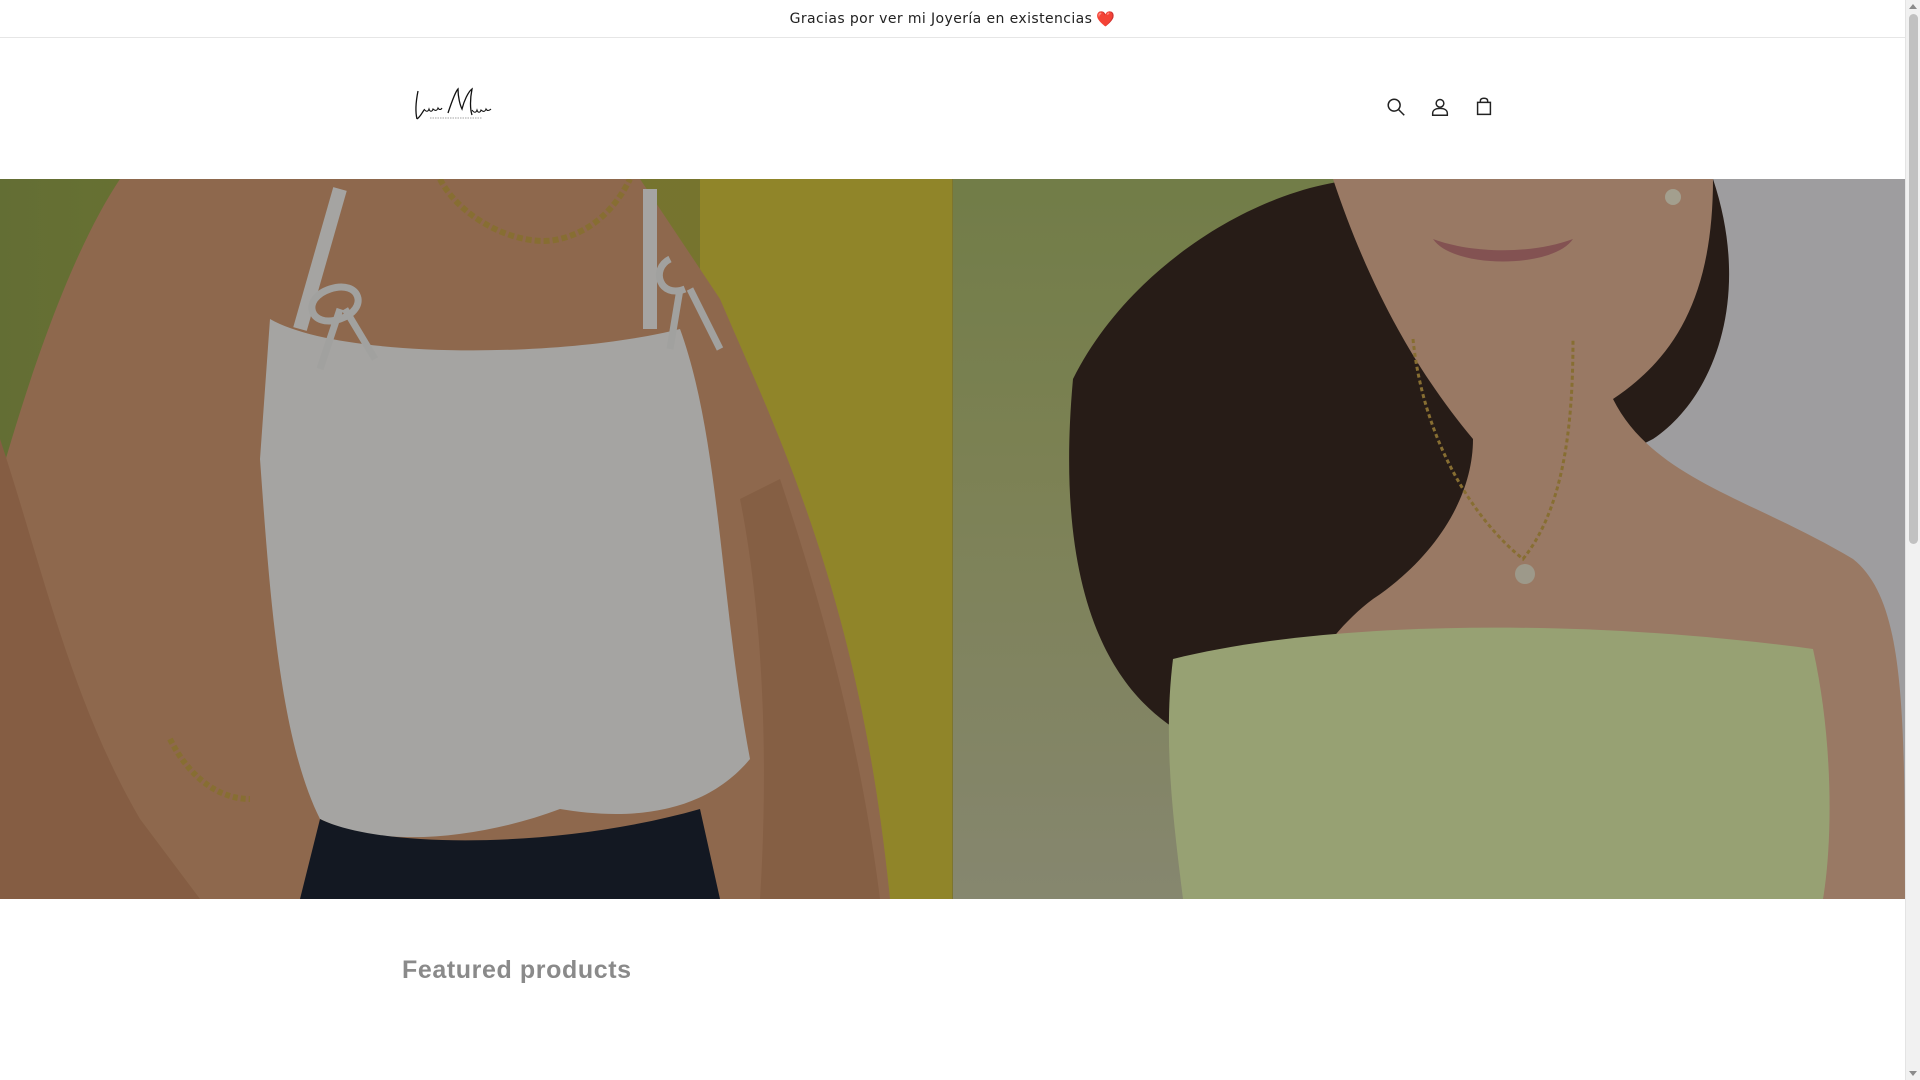 This screenshot has width=1920, height=1080. I want to click on page-scrollbar, so click(1912, 540).